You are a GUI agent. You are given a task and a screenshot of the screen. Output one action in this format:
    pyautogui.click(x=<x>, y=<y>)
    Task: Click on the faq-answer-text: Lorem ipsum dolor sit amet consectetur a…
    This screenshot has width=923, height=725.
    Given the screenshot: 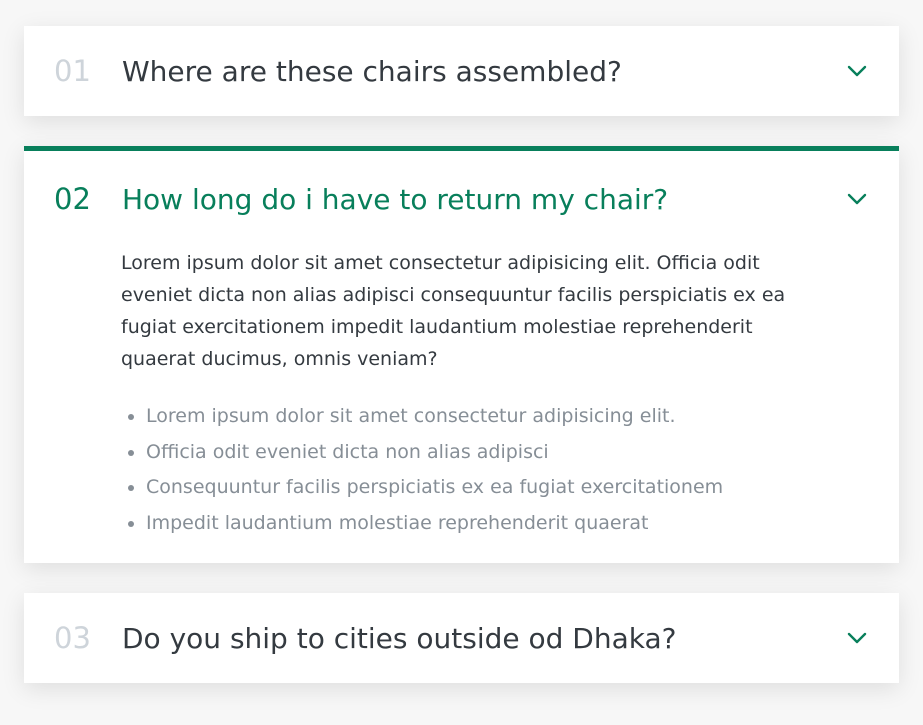 What is the action you would take?
    pyautogui.click(x=453, y=311)
    